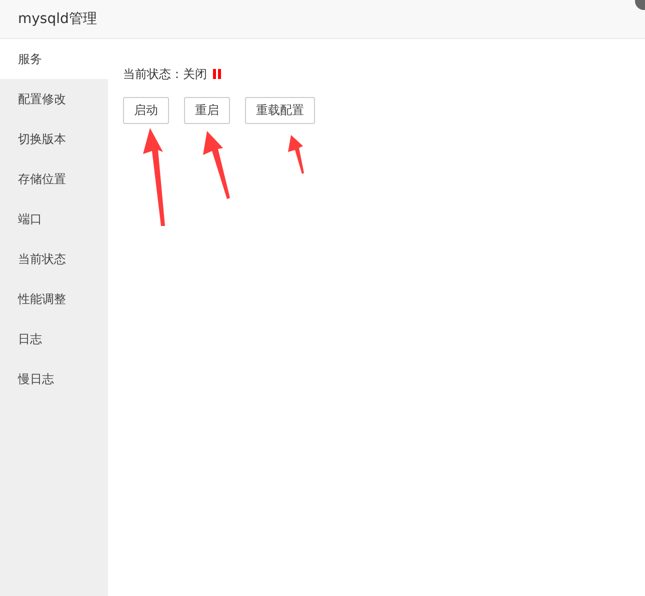 The image size is (645, 596). I want to click on sidebar-item: 端口, so click(54, 219).